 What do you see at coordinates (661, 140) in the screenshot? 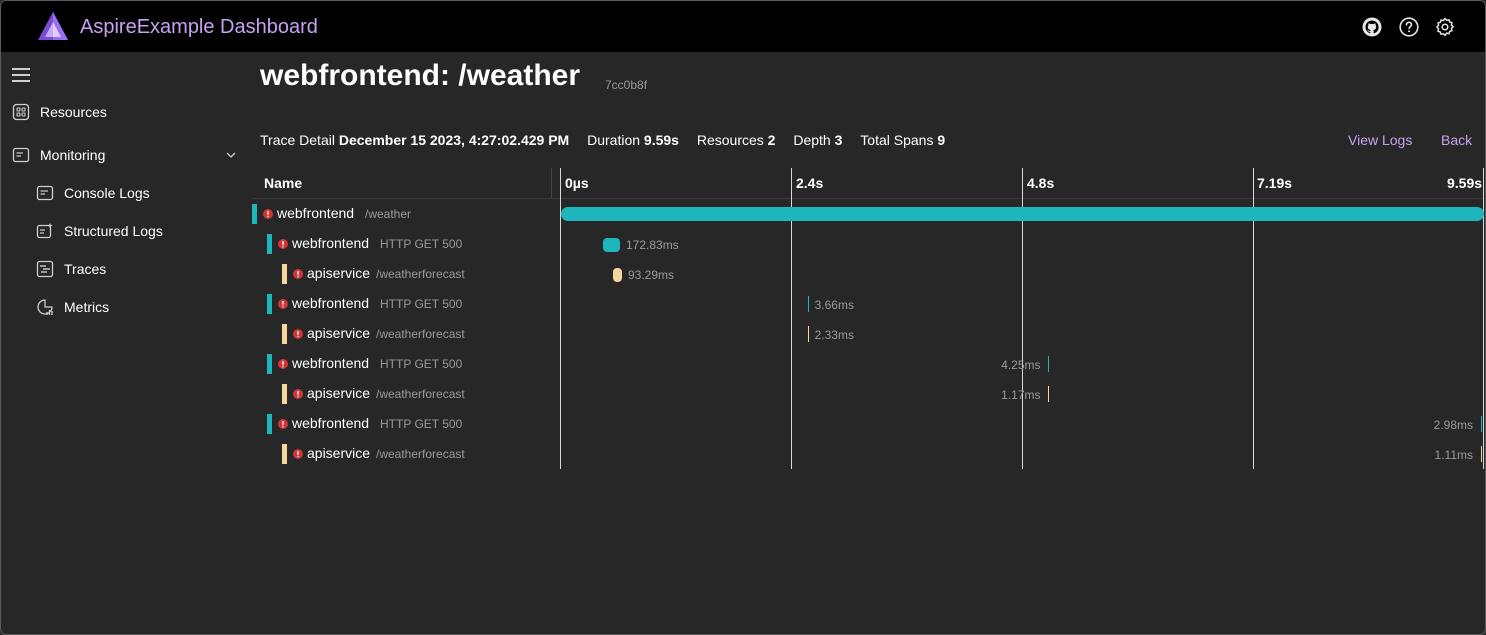
I see `duration-value: 9.59s` at bounding box center [661, 140].